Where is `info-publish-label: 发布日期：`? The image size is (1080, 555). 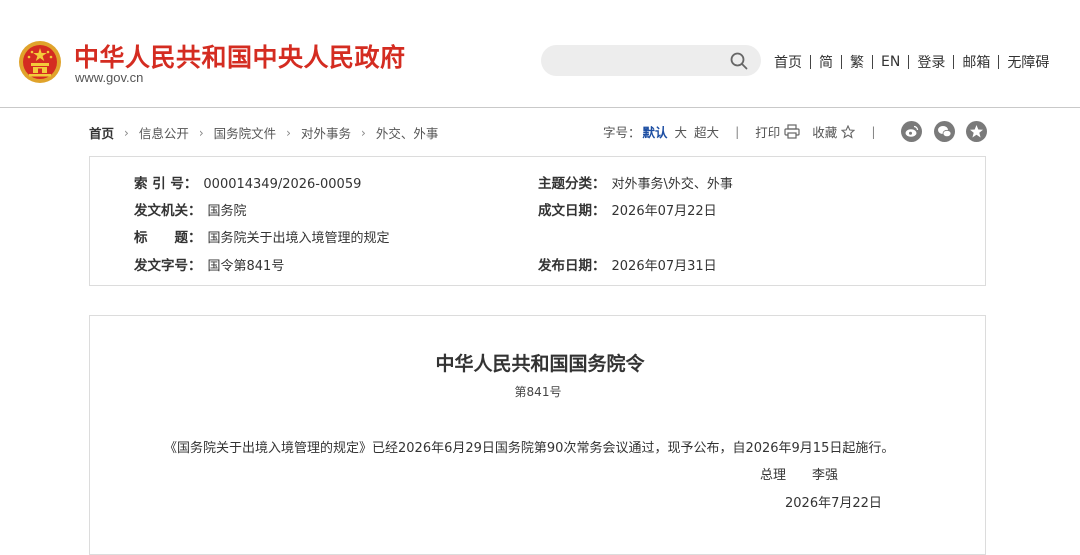
info-publish-label: 发布日期： is located at coordinates (572, 266).